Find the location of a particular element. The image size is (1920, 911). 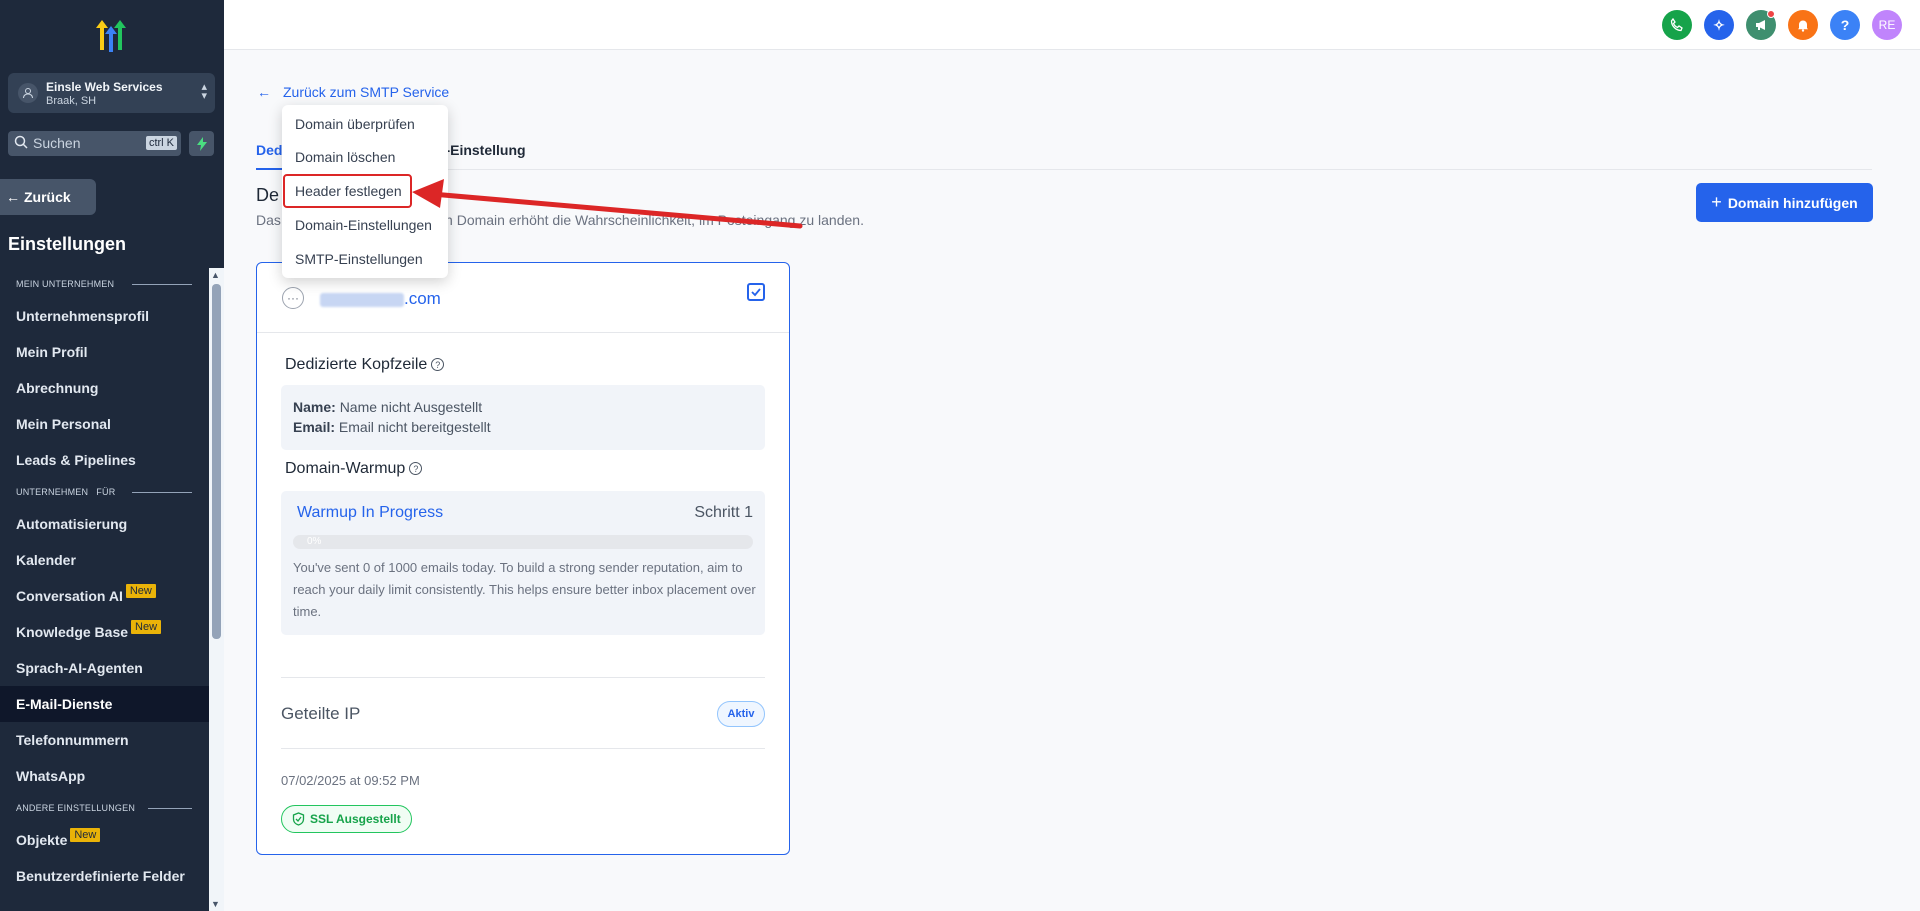

account-location: Braak, SH is located at coordinates (71, 101).